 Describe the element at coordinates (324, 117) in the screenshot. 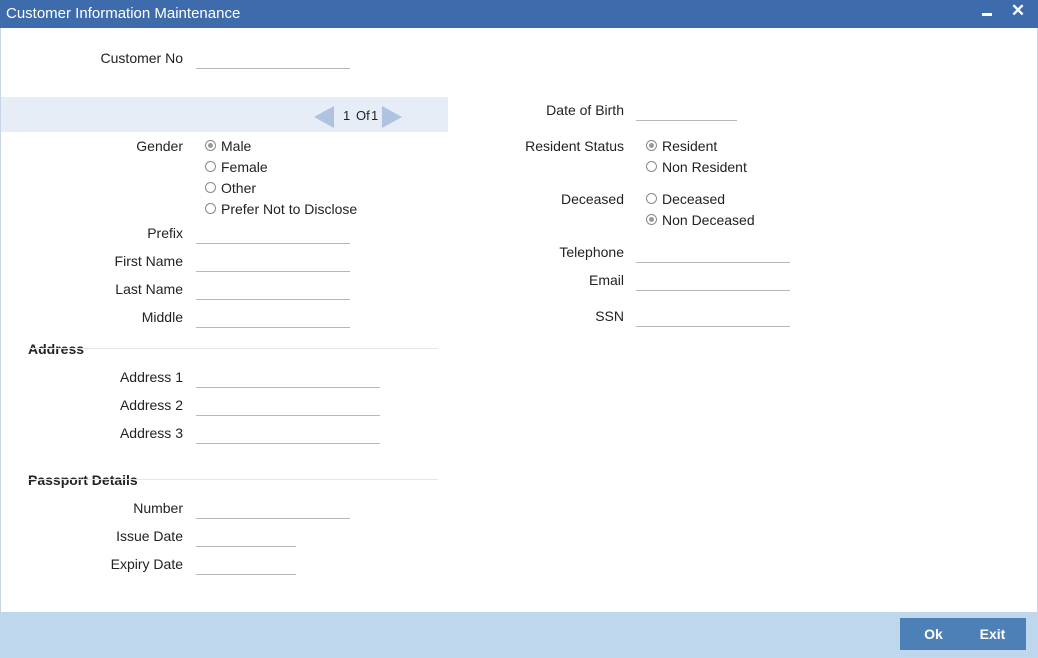

I see `triangle-left-icon` at that location.